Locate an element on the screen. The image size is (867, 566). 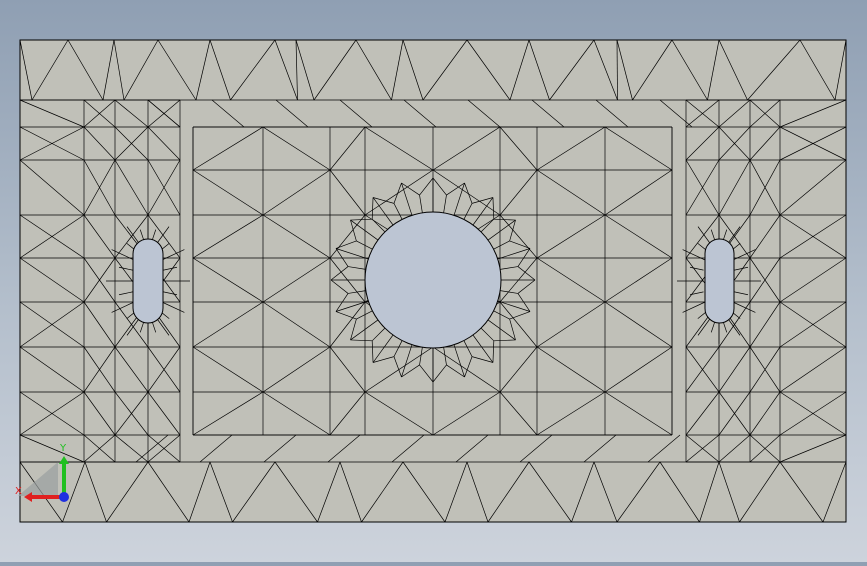
x-axis-label: X is located at coordinates (18, 491).